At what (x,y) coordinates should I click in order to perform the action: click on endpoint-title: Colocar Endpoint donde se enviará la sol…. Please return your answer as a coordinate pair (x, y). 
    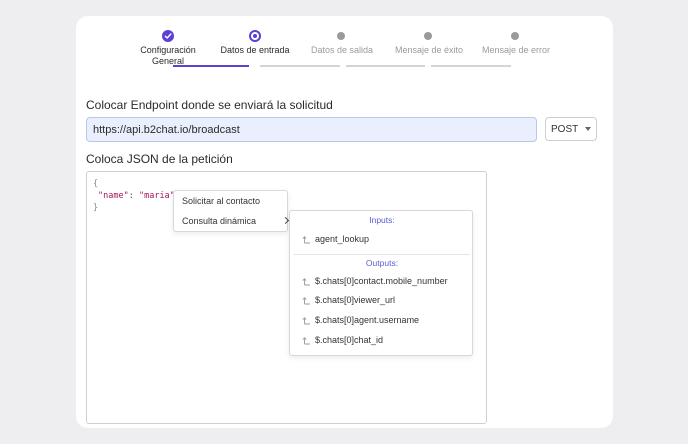
    Looking at the image, I should click on (209, 105).